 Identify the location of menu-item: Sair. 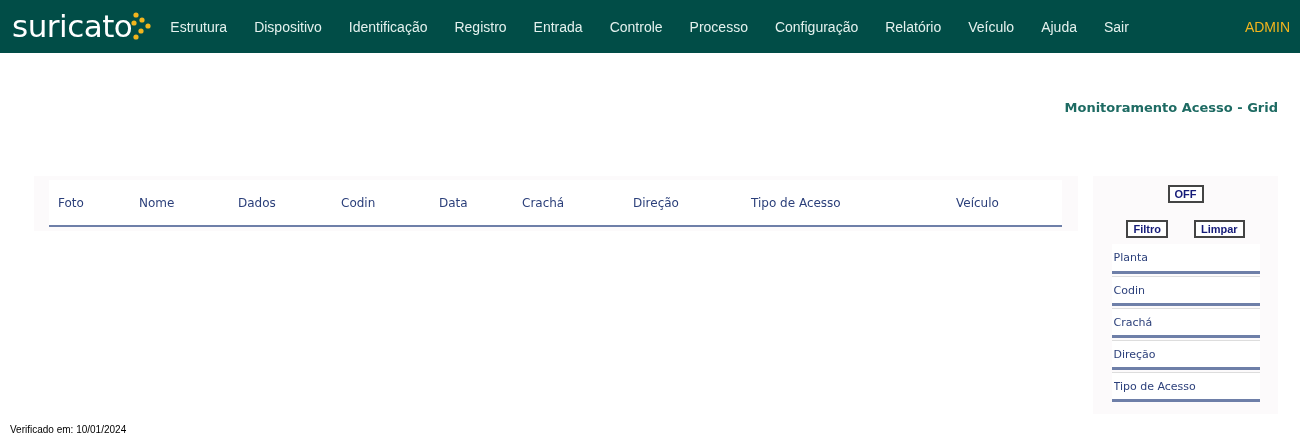
(1116, 26).